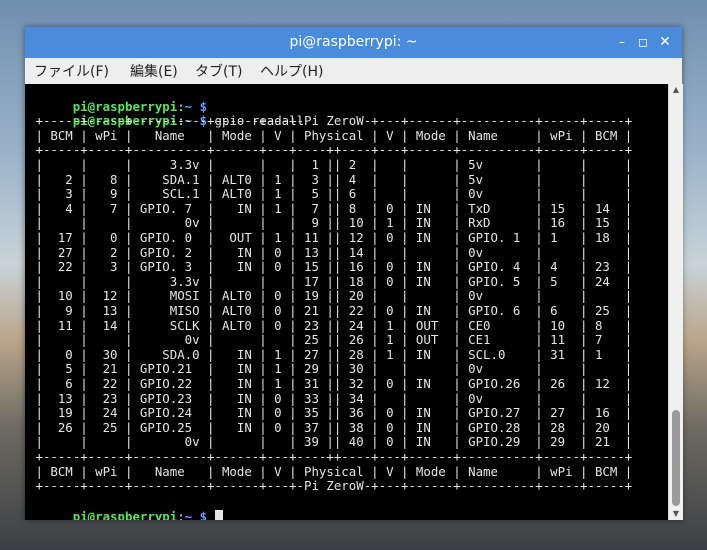 The height and width of the screenshot is (550, 707). What do you see at coordinates (353, 71) in the screenshot?
I see `menu-bar: ファイル(F) 編集(E) タブ(T) ヘルプ(H)` at bounding box center [353, 71].